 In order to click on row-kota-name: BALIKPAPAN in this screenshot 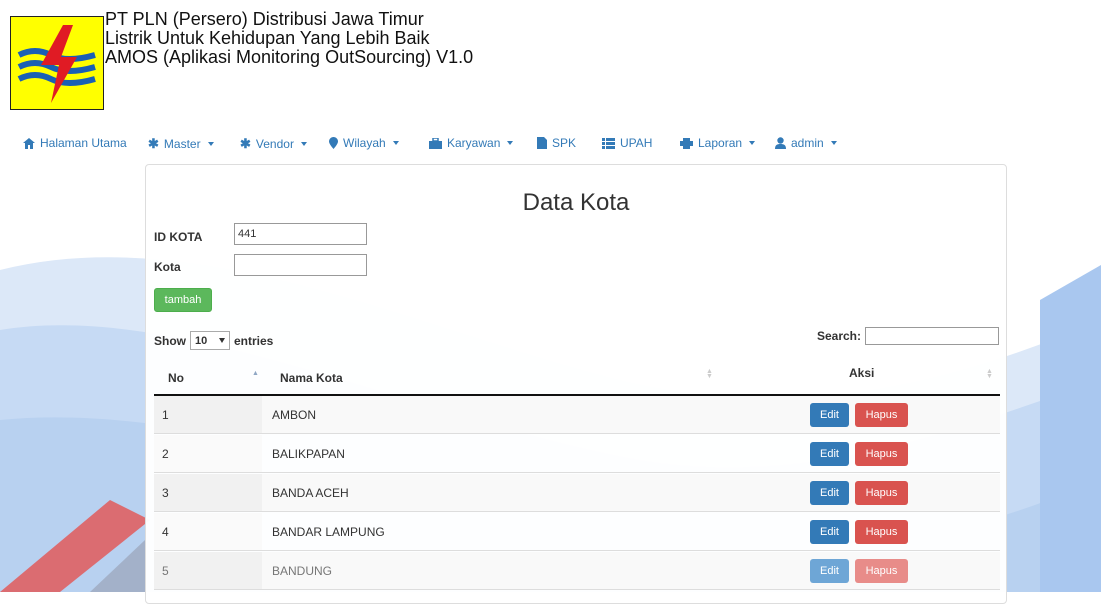, I will do `click(308, 454)`.